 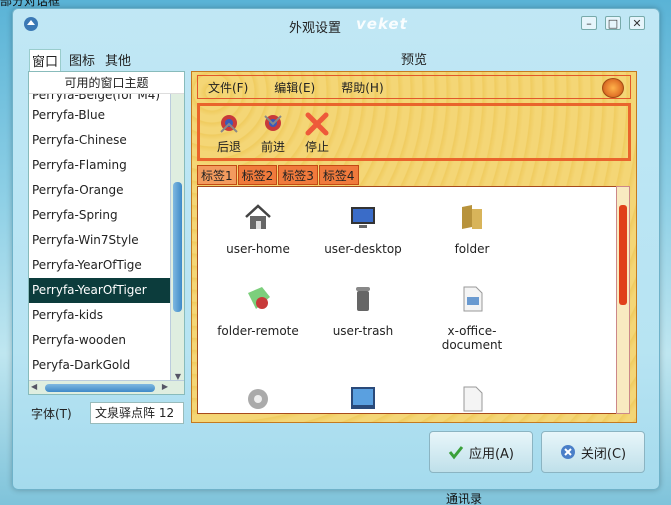 What do you see at coordinates (137, 413) in the screenshot?
I see `font-select: 文泉驿点阵 12` at bounding box center [137, 413].